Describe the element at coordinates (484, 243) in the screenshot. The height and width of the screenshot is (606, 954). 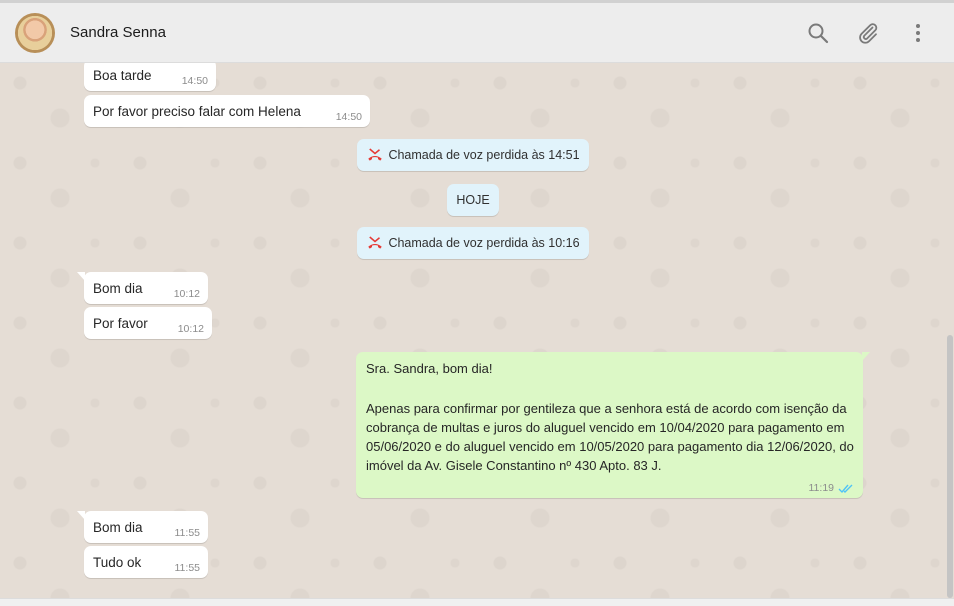
I see `missed-call-text: Chamada de voz perdida às 10:16` at that location.